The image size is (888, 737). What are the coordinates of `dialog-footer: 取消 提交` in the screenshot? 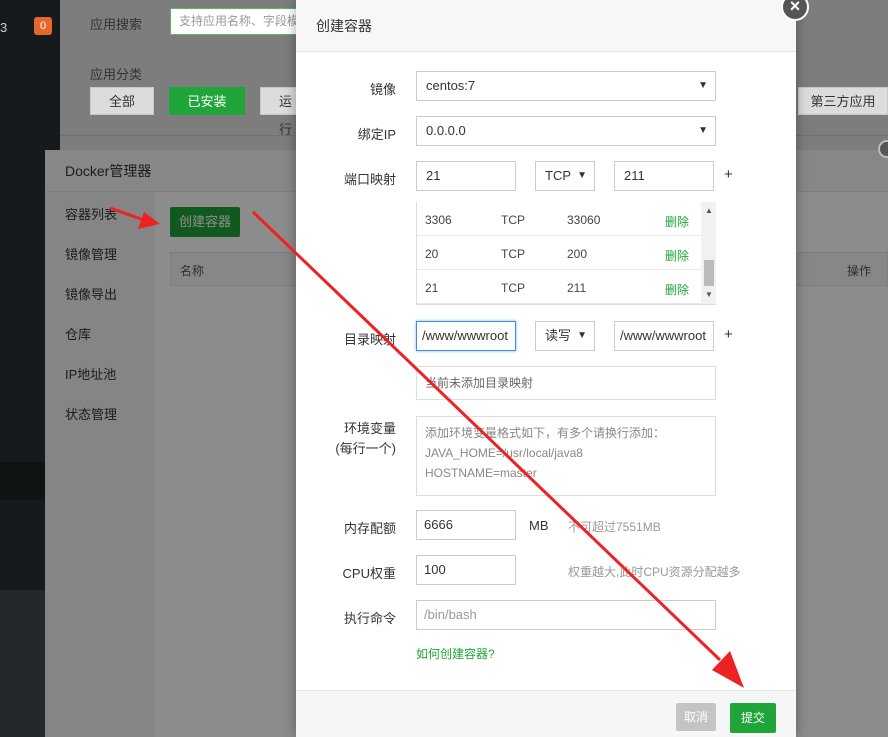 It's located at (546, 713).